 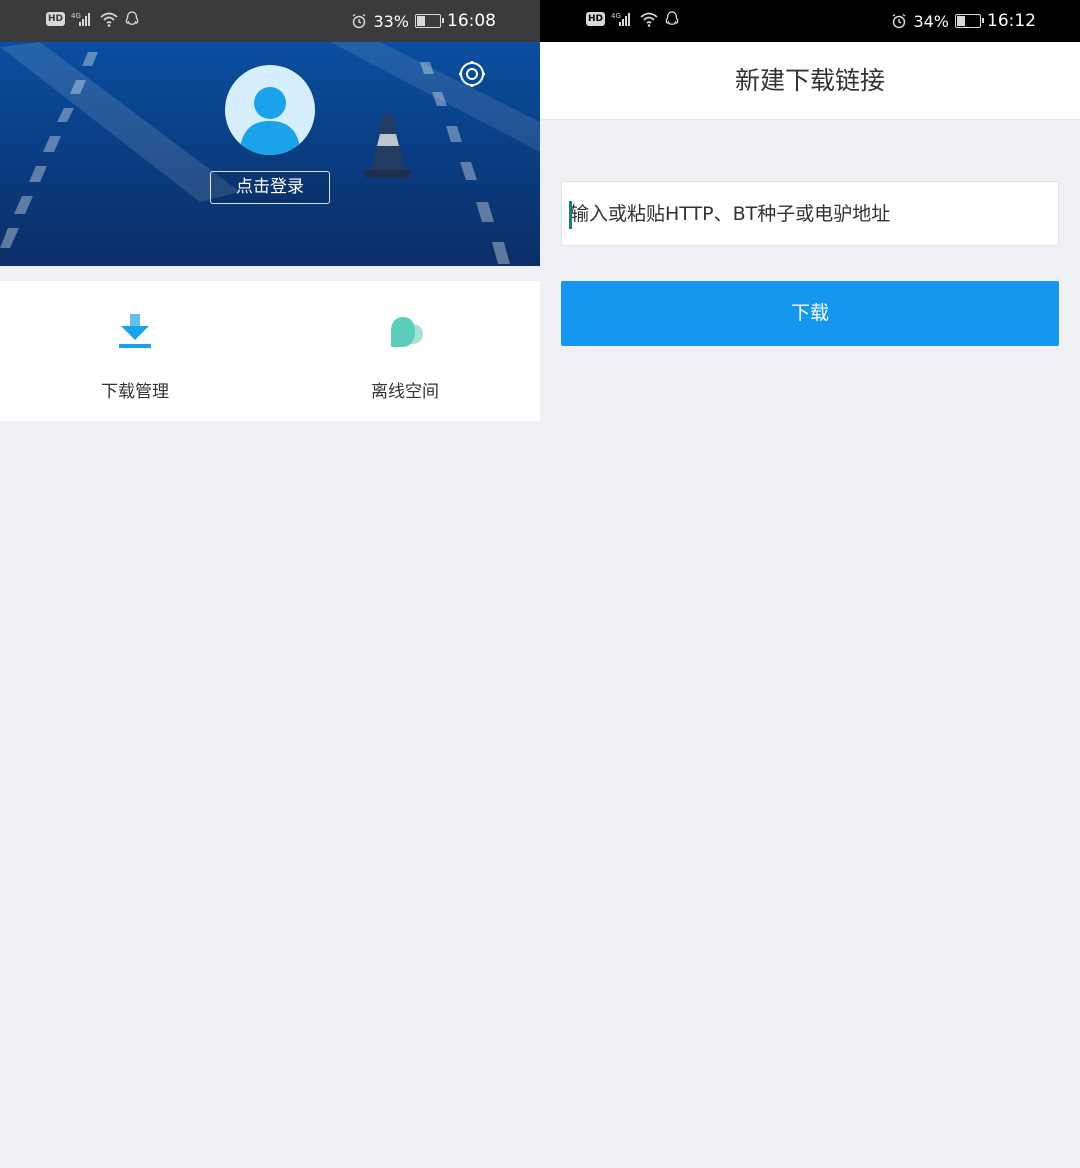 I want to click on traffic-cone-illustration, so click(x=387, y=146).